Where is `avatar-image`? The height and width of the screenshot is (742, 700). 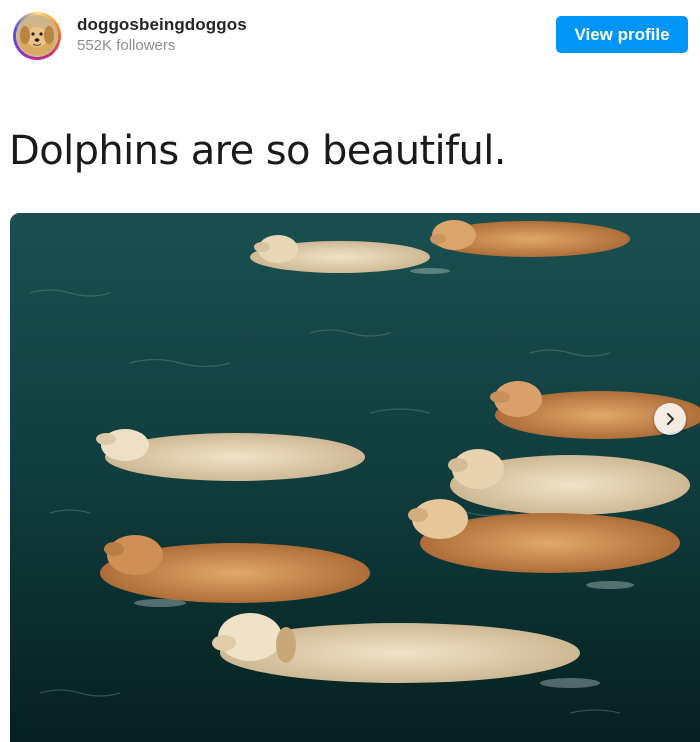 avatar-image is located at coordinates (37, 36).